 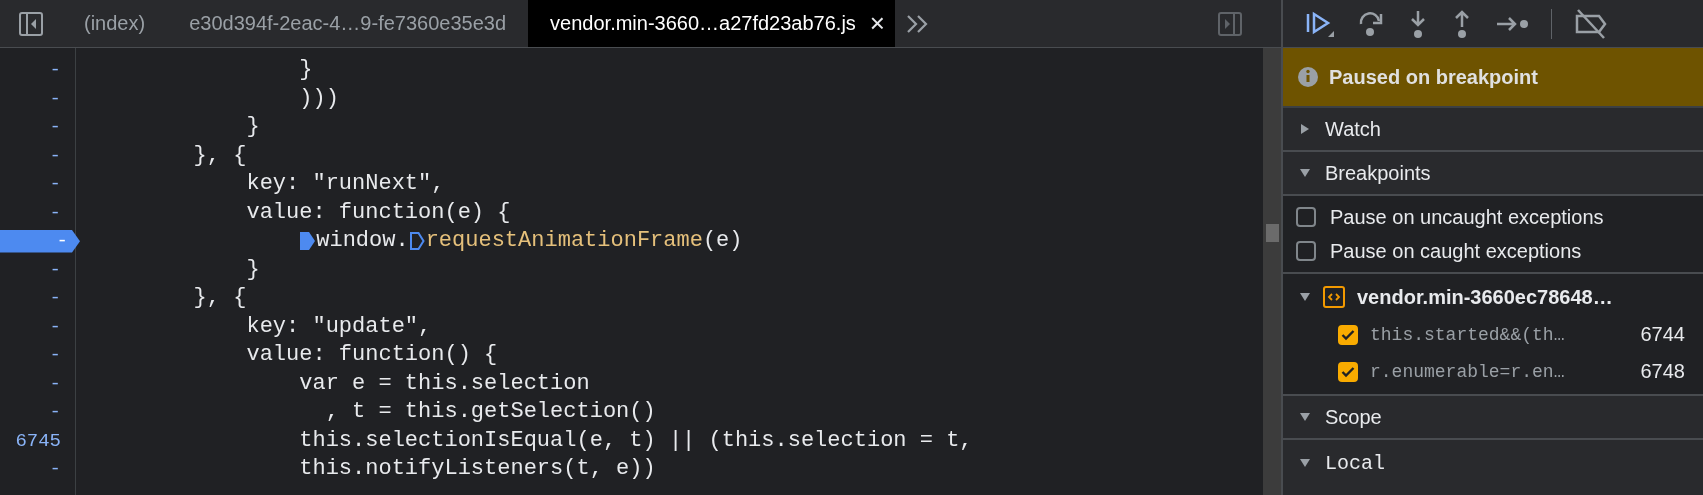 What do you see at coordinates (1662, 371) in the screenshot?
I see `line-number: 6748` at bounding box center [1662, 371].